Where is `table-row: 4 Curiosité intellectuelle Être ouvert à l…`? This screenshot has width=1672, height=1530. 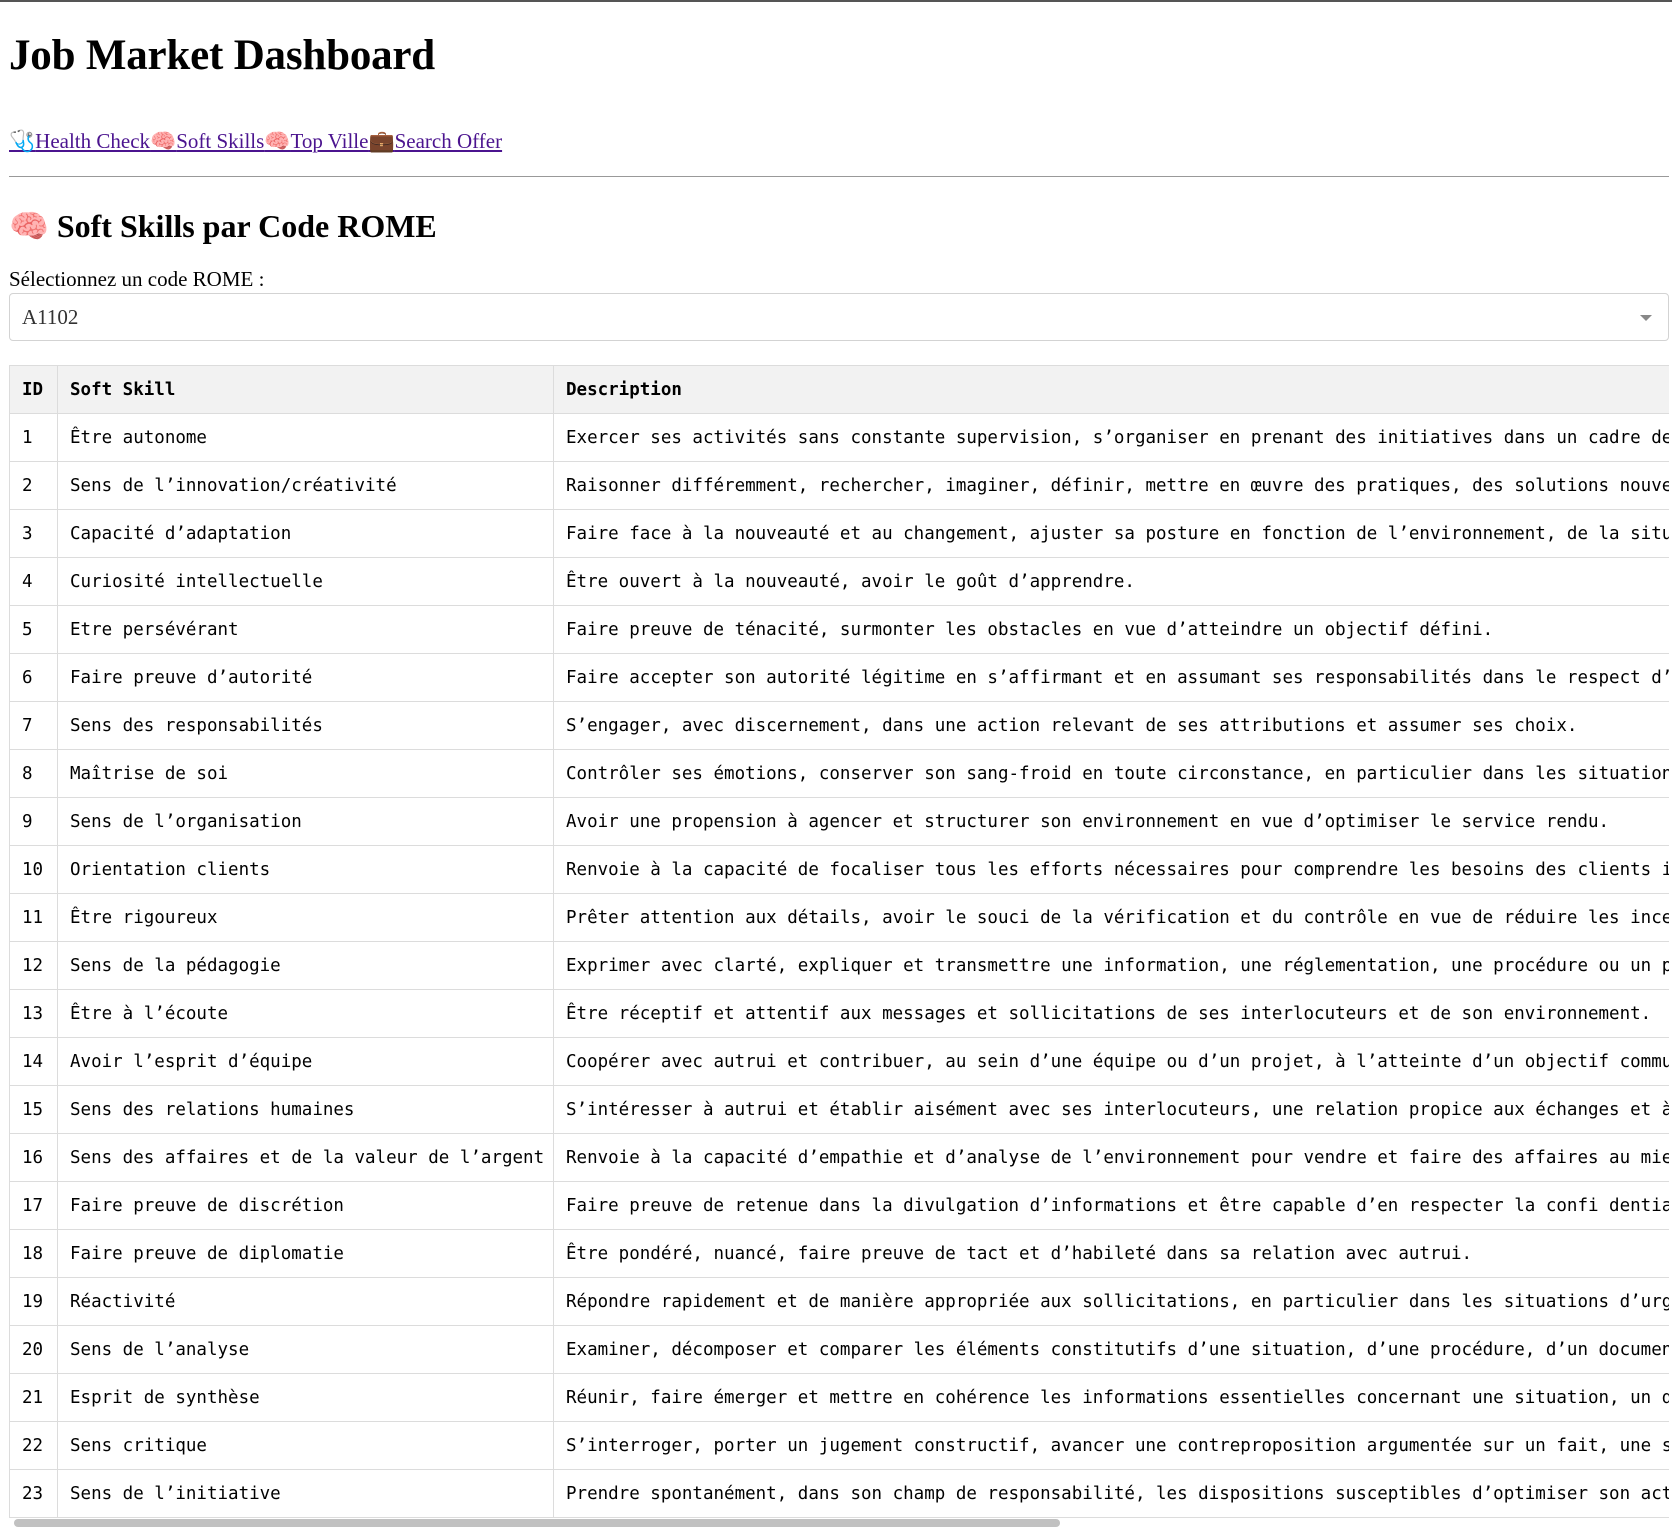
table-row: 4 Curiosité intellectuelle Être ouvert à l… is located at coordinates (839, 581).